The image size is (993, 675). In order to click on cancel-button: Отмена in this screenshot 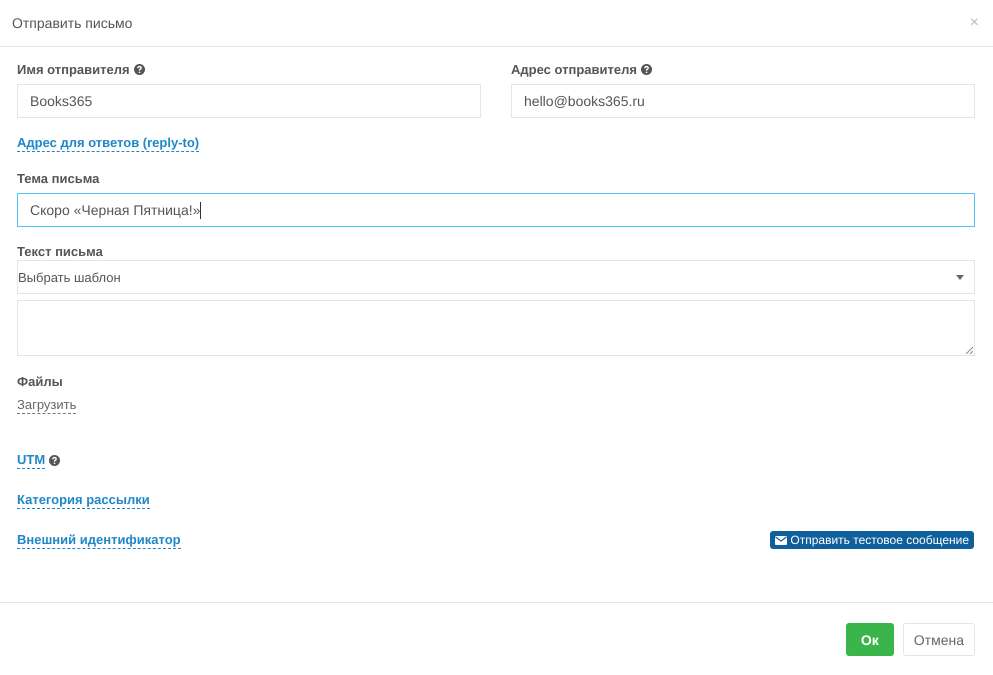, I will do `click(938, 639)`.